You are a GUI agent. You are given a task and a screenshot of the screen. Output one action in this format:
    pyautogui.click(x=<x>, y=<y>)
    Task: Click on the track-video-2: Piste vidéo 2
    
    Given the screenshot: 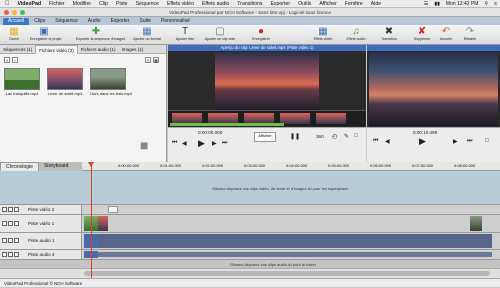 What is the action you would take?
    pyautogui.click(x=250, y=209)
    